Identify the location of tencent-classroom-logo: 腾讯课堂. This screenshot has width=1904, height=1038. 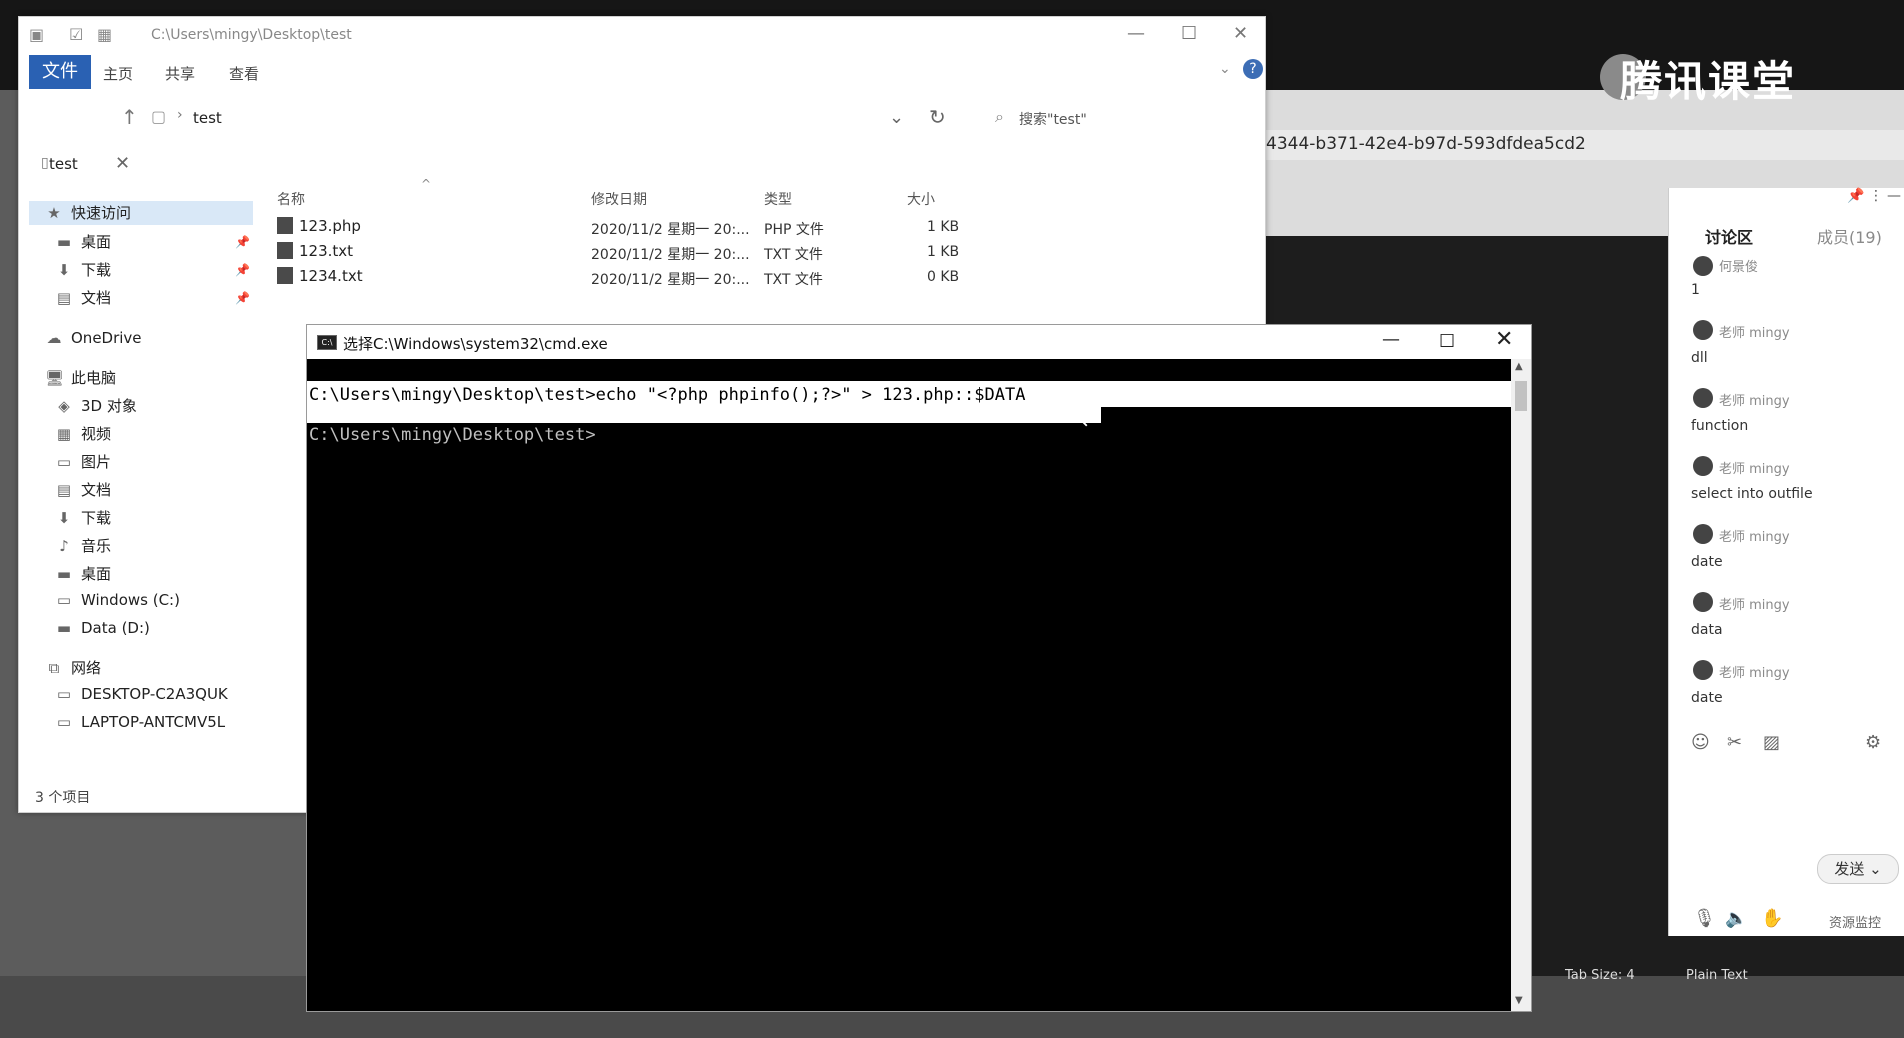
(1708, 81).